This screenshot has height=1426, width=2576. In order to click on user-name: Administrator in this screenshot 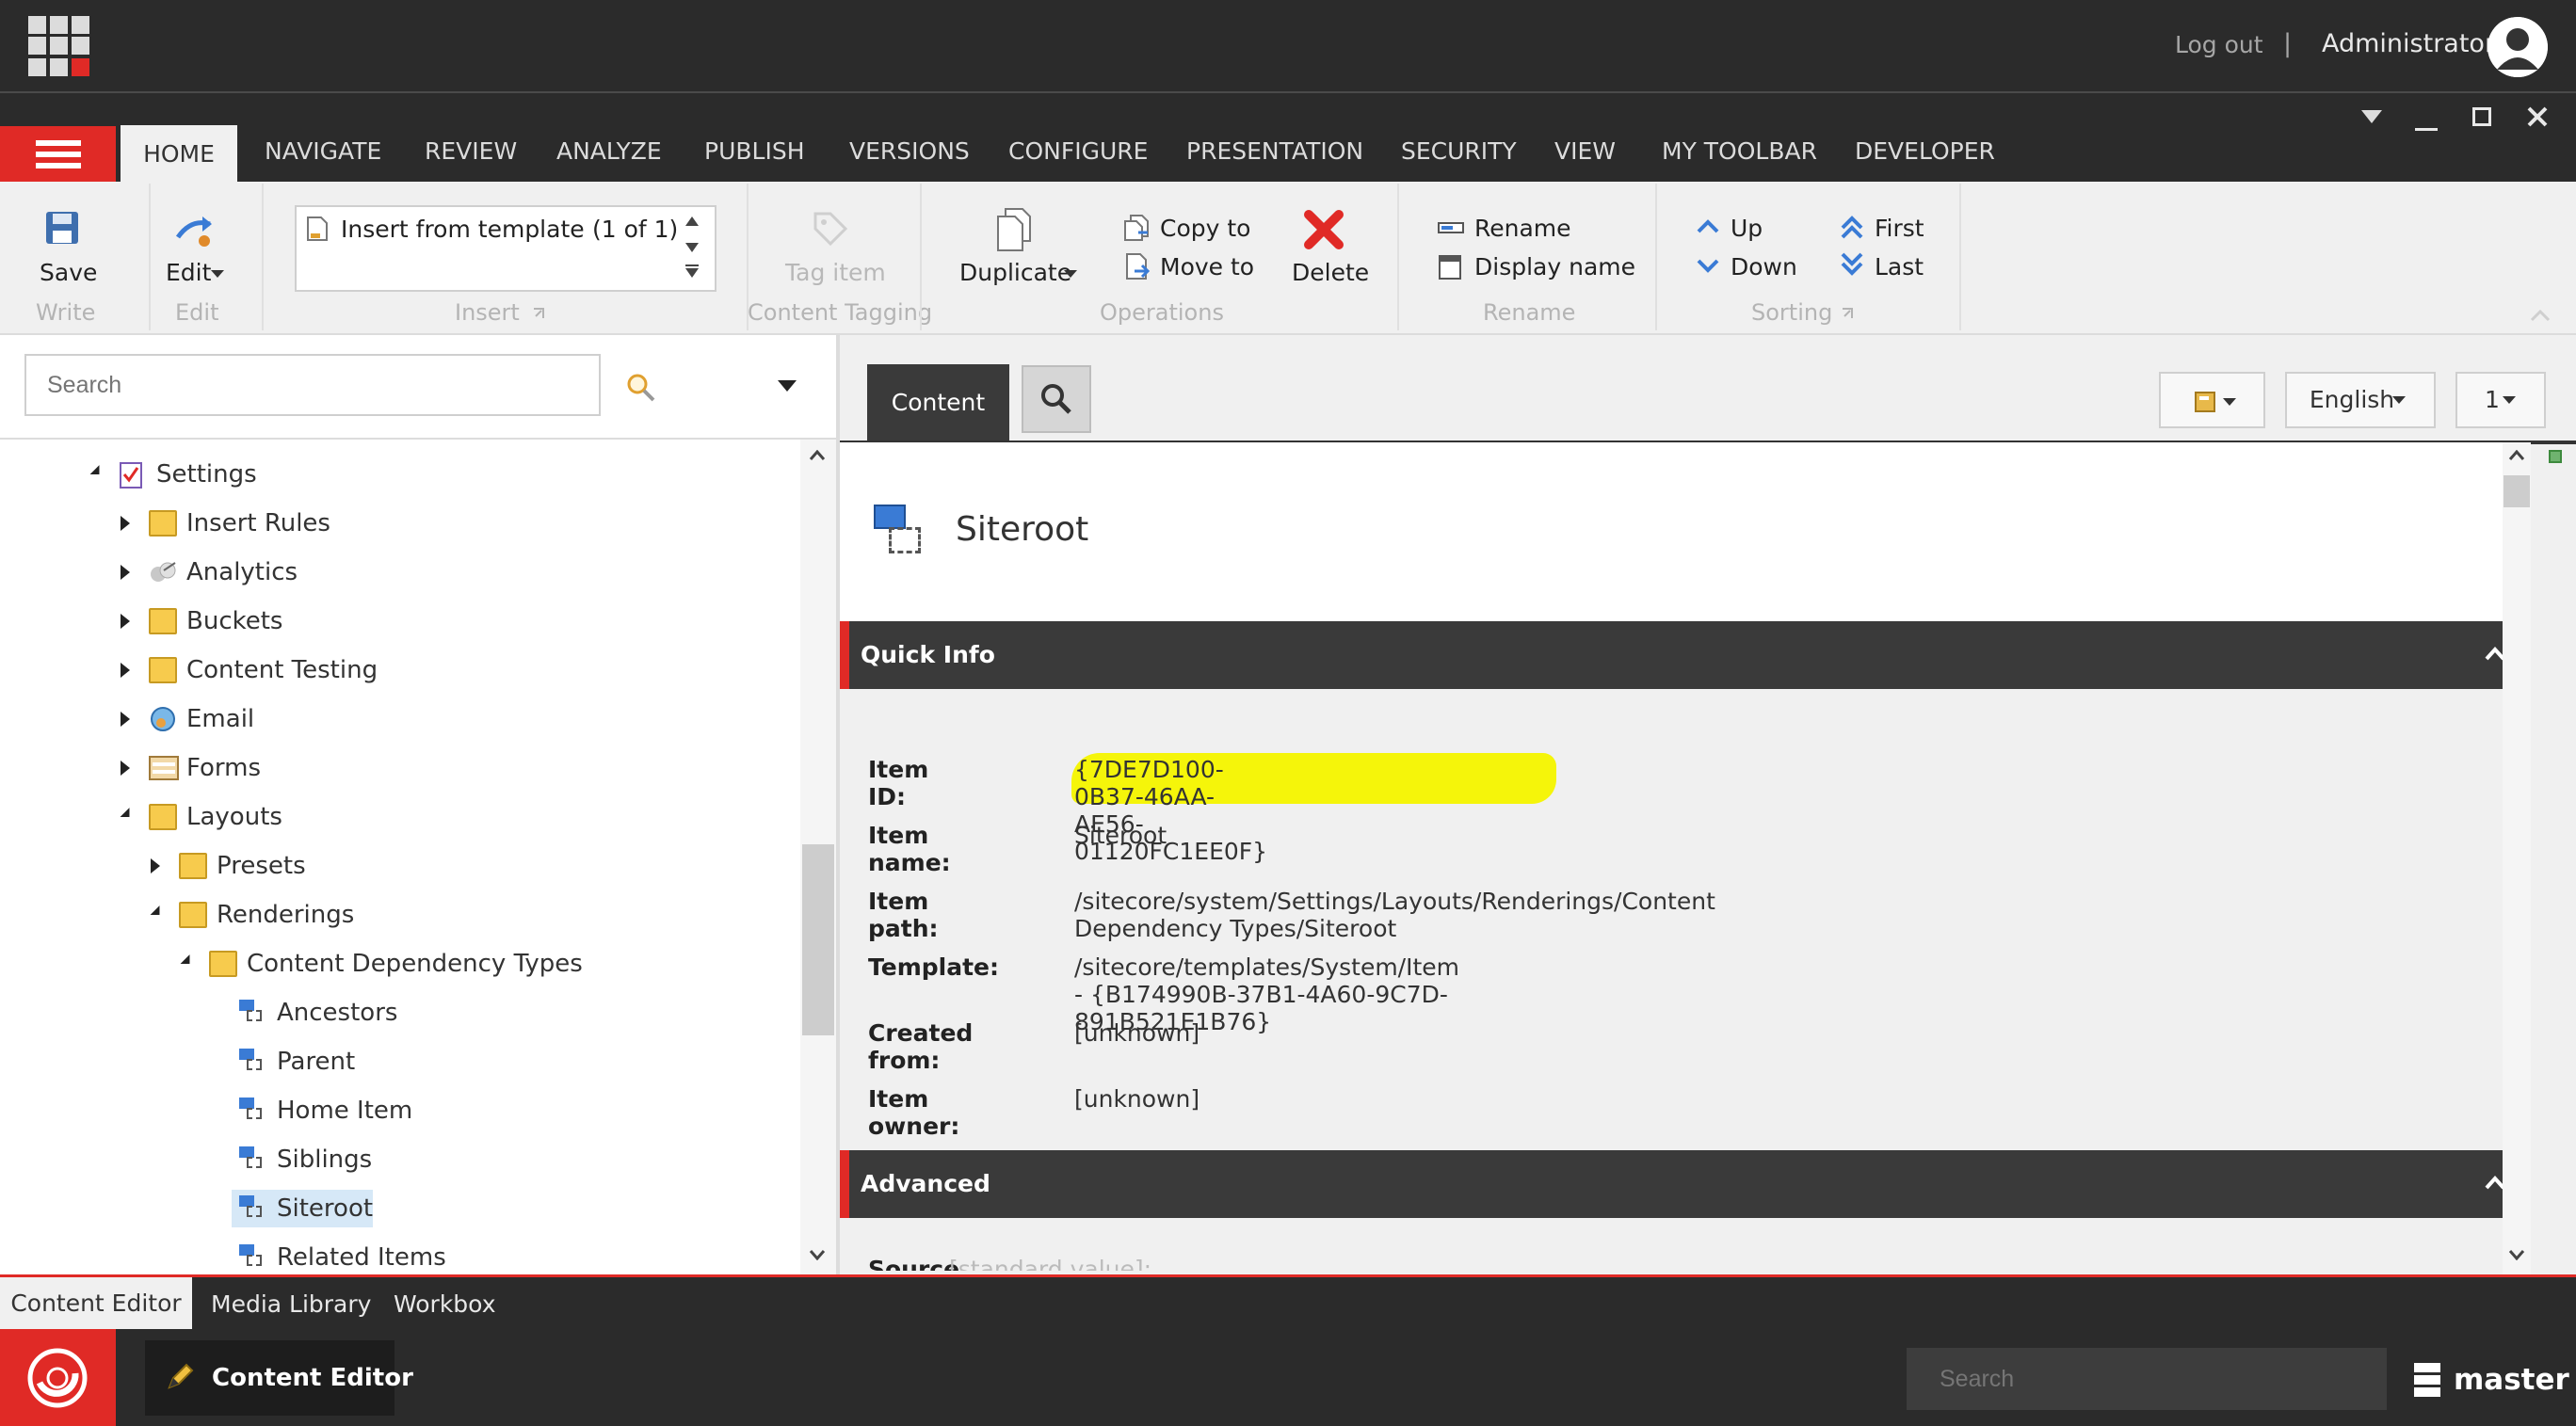, I will do `click(2408, 43)`.